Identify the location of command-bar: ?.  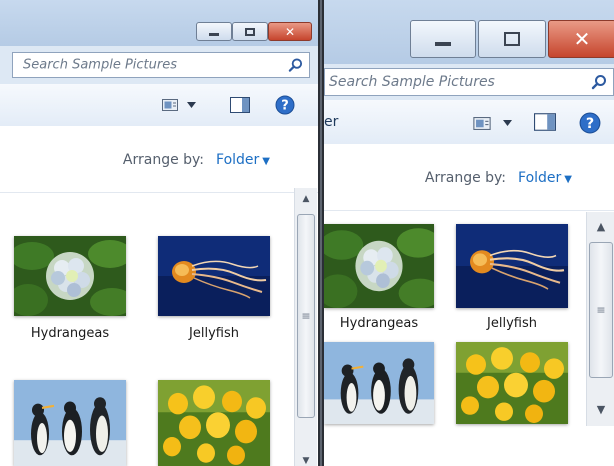
(159, 105).